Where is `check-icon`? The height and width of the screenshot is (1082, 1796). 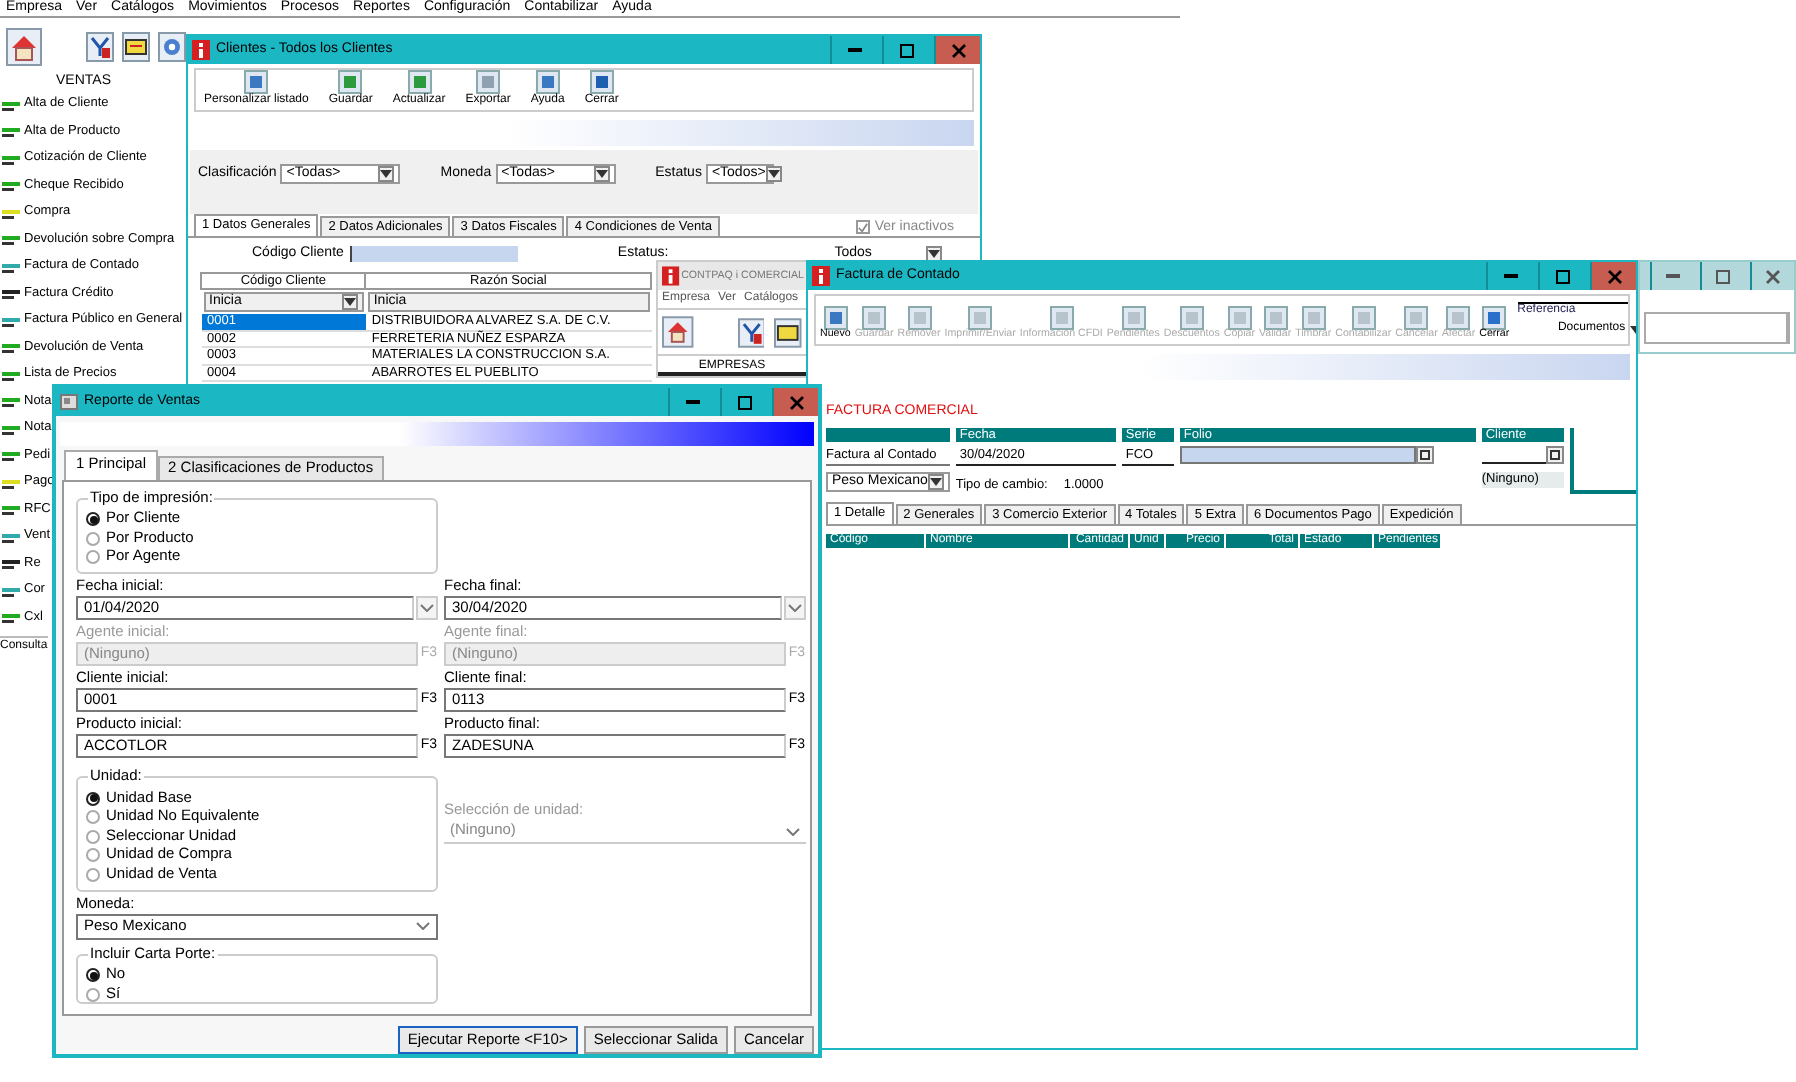 check-icon is located at coordinates (863, 228).